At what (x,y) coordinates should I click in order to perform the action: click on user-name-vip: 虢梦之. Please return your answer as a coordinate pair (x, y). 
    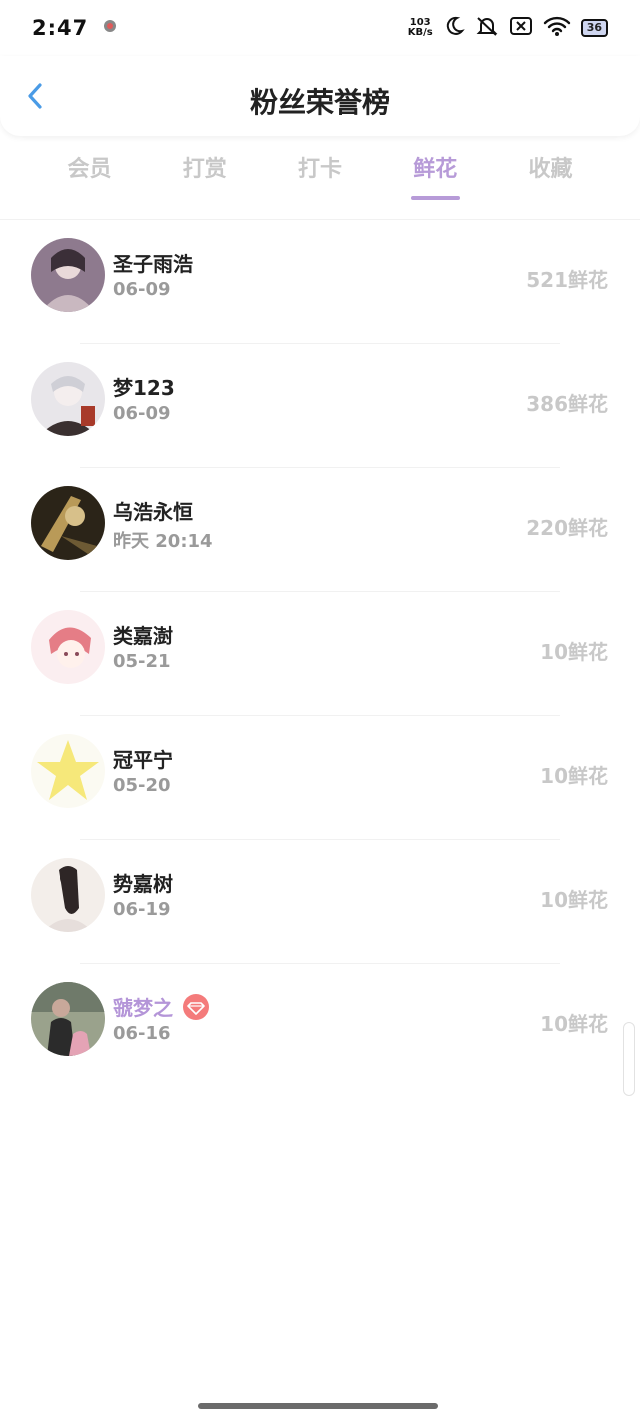
    Looking at the image, I should click on (161, 1006).